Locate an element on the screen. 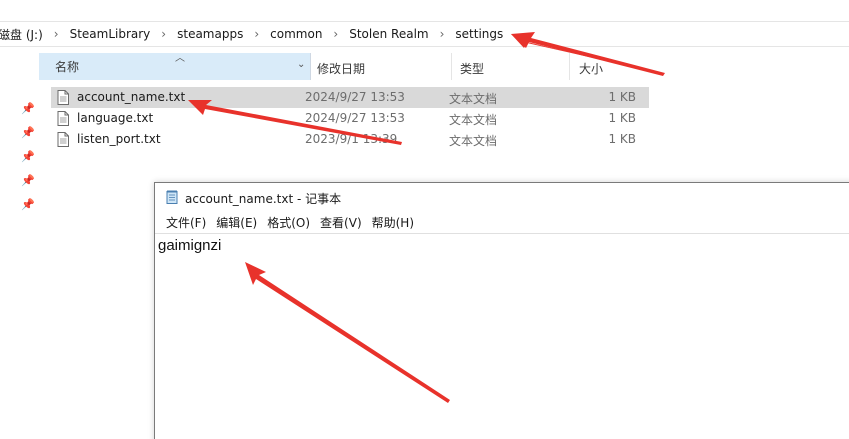 The height and width of the screenshot is (439, 849). menu-edit: 编辑(E) is located at coordinates (236, 223).